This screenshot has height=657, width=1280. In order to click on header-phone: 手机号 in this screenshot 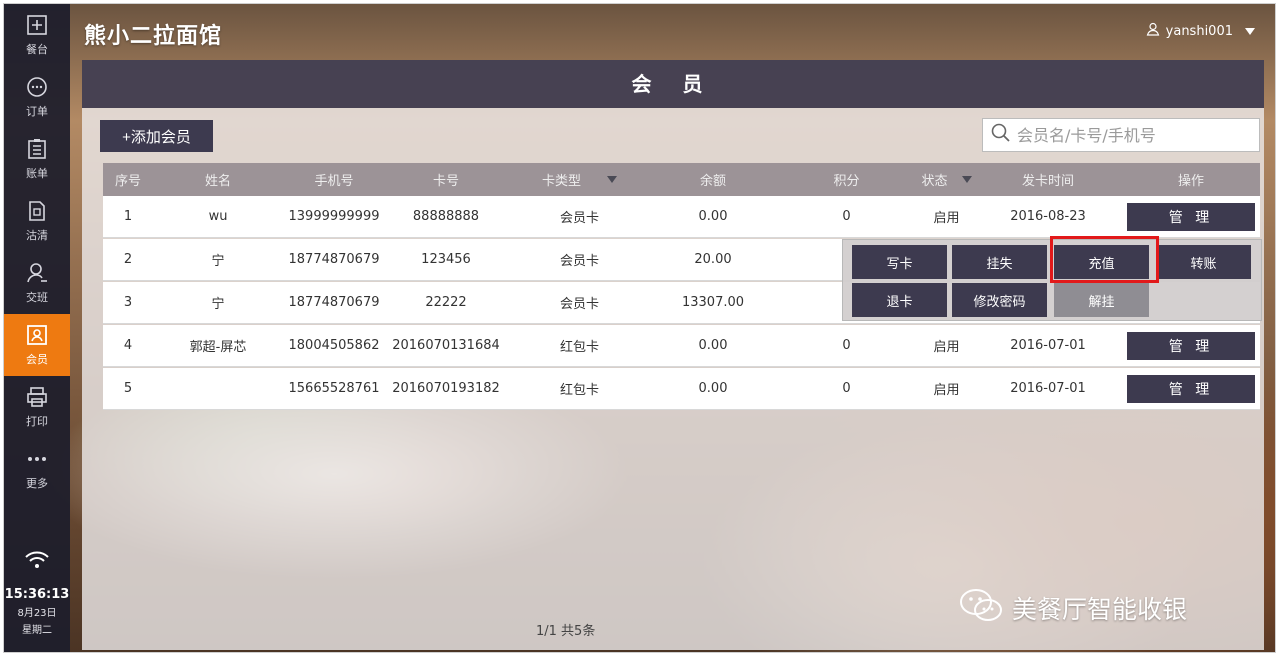, I will do `click(334, 181)`.